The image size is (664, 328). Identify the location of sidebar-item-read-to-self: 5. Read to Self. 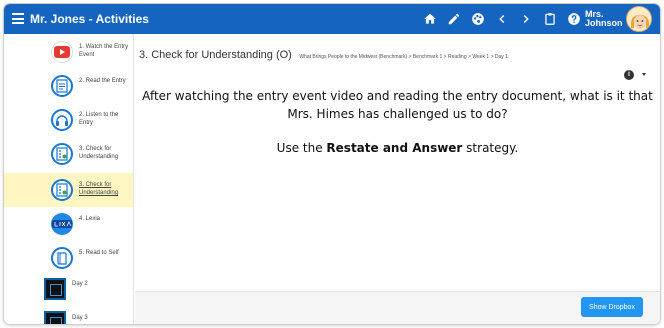
(68, 258).